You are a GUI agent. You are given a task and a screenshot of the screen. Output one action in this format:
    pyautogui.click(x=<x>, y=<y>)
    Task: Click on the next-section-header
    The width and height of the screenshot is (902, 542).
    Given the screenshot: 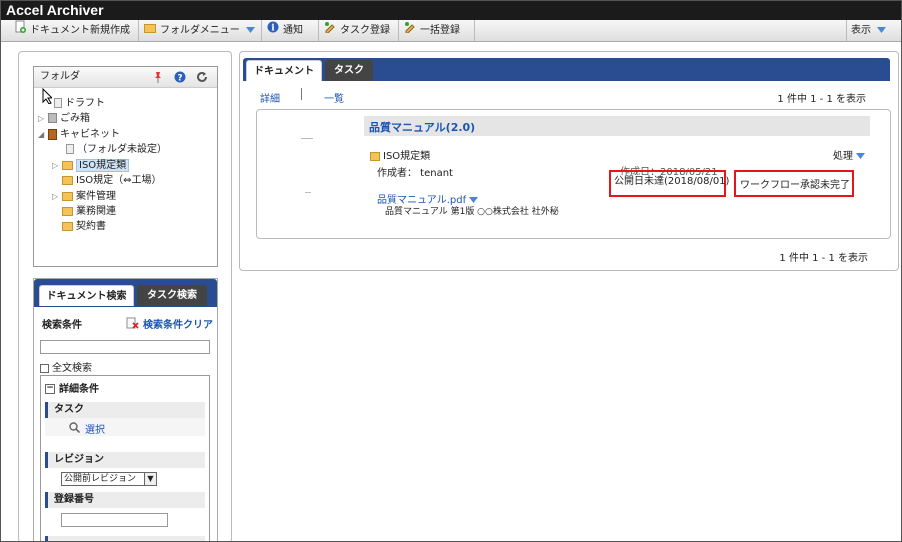 What is the action you would take?
    pyautogui.click(x=125, y=538)
    